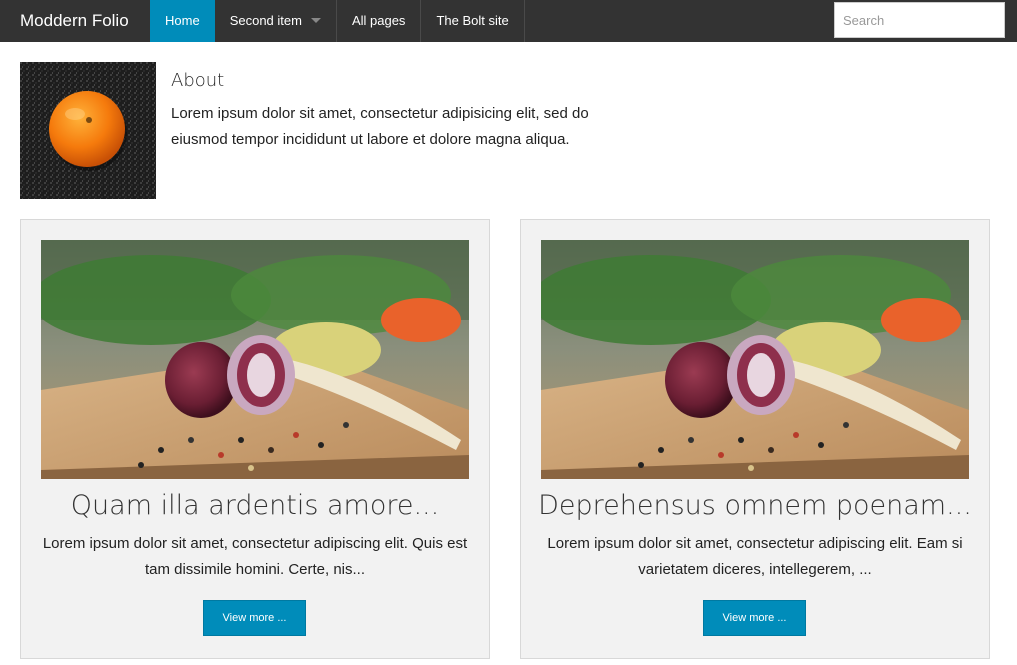  Describe the element at coordinates (919, 20) in the screenshot. I see `search-input` at that location.